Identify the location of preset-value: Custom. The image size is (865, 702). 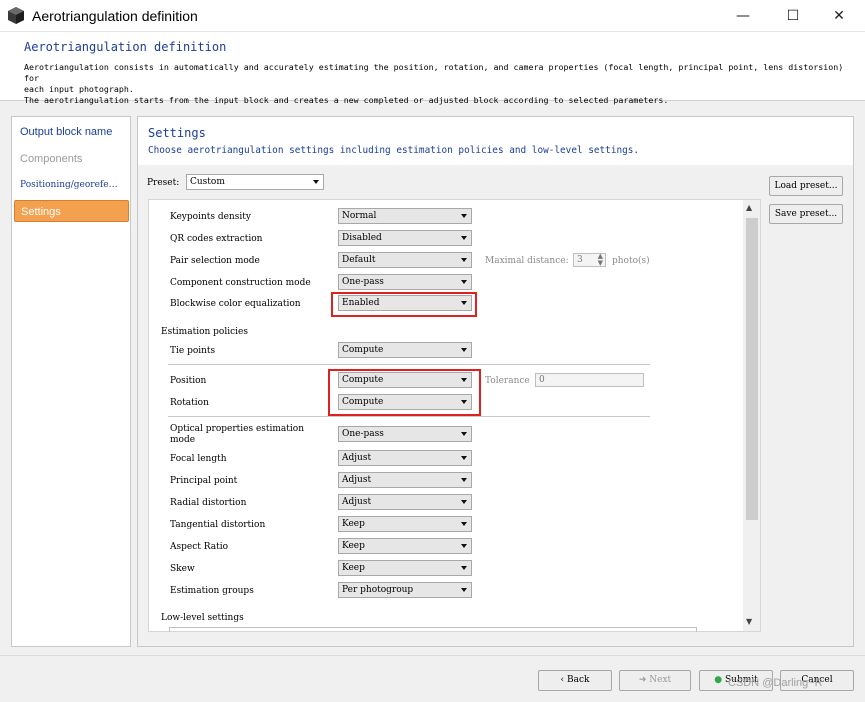
(207, 182).